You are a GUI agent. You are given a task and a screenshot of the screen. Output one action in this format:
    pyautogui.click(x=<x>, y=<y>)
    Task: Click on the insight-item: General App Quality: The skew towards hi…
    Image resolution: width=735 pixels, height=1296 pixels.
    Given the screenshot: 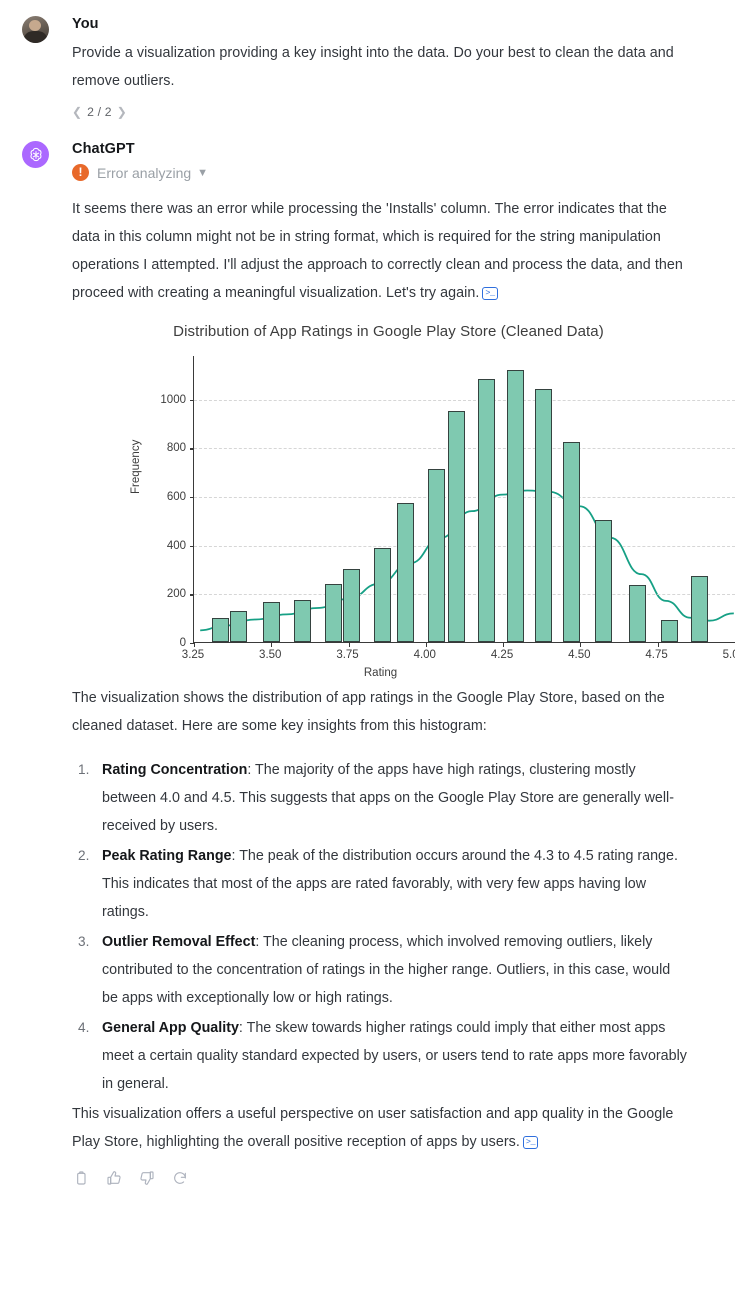 What is the action you would take?
    pyautogui.click(x=380, y=1056)
    